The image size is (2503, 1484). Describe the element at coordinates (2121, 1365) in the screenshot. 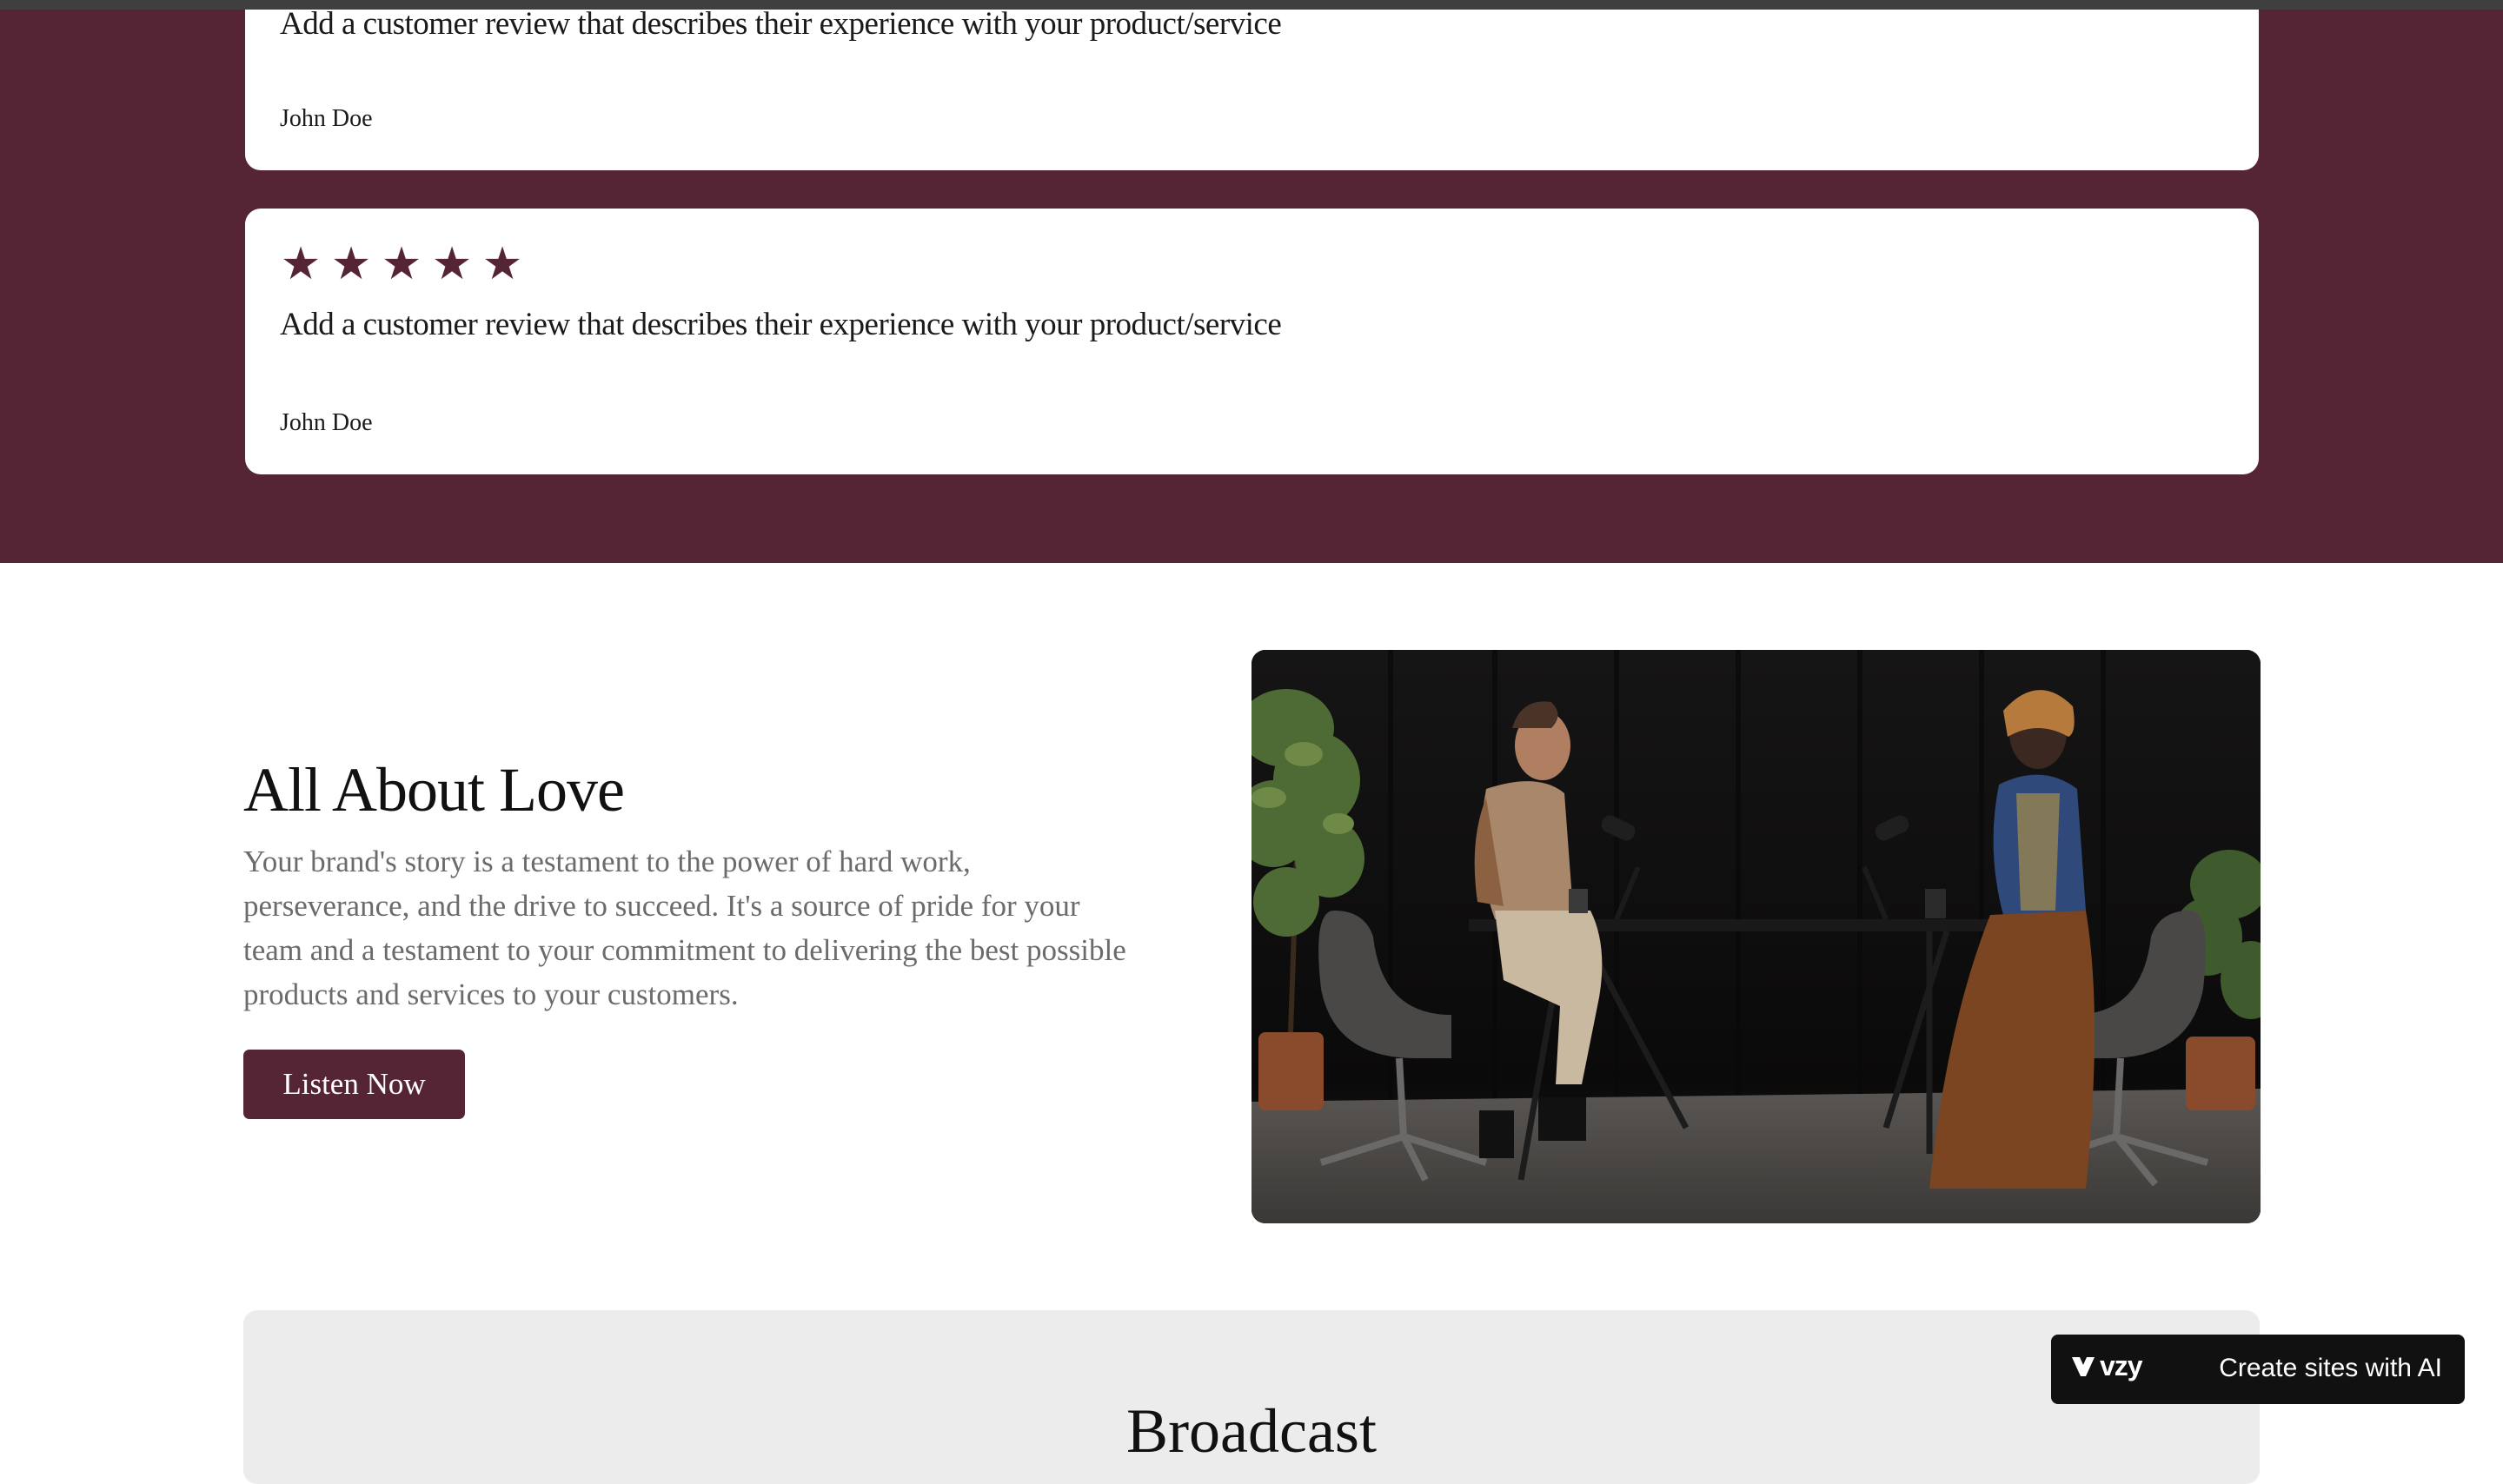

I see `vzy-brand-label: vzy` at that location.